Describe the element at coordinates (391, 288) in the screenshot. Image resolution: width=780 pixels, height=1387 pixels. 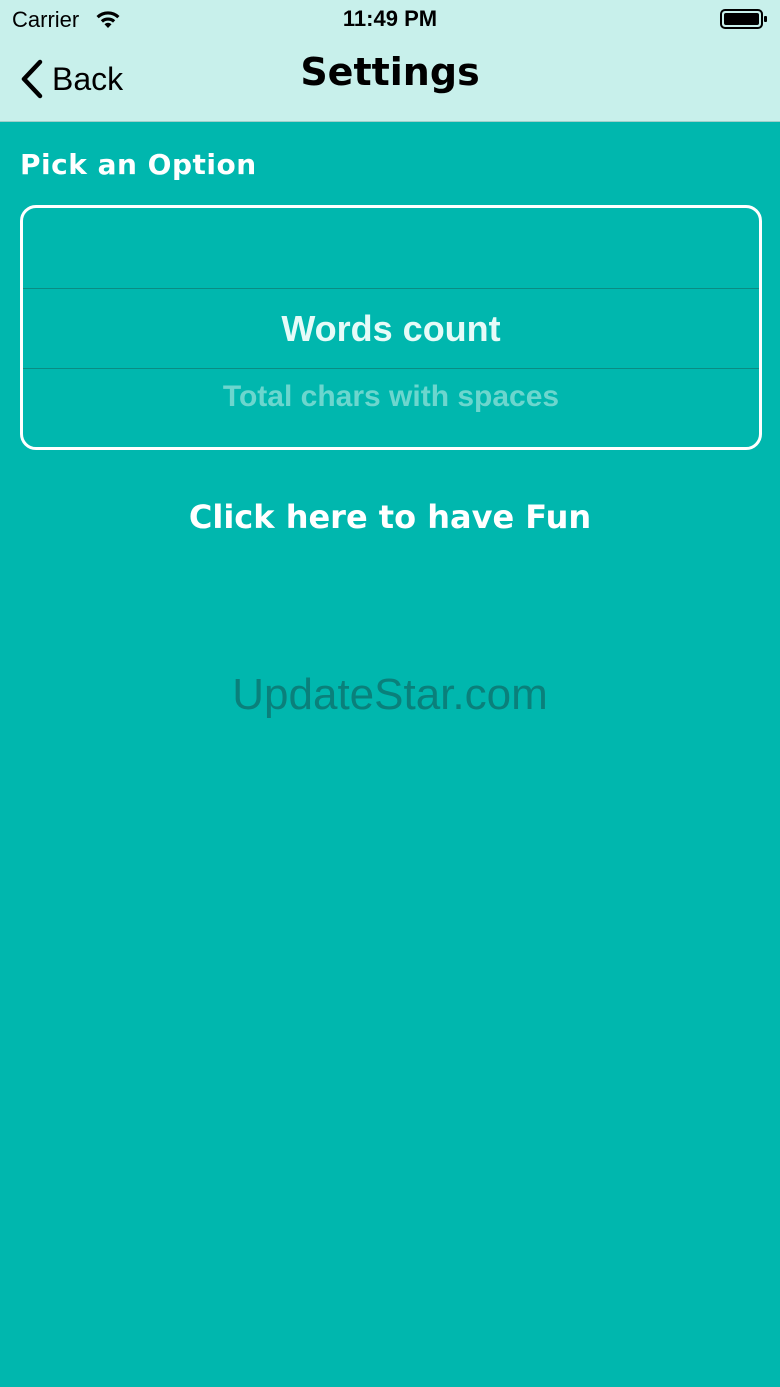
I see `picker-divider-top` at that location.